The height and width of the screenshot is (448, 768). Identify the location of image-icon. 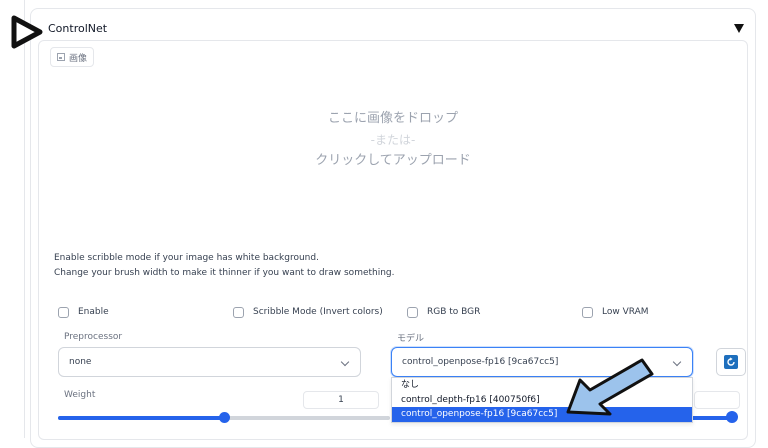
(61, 57).